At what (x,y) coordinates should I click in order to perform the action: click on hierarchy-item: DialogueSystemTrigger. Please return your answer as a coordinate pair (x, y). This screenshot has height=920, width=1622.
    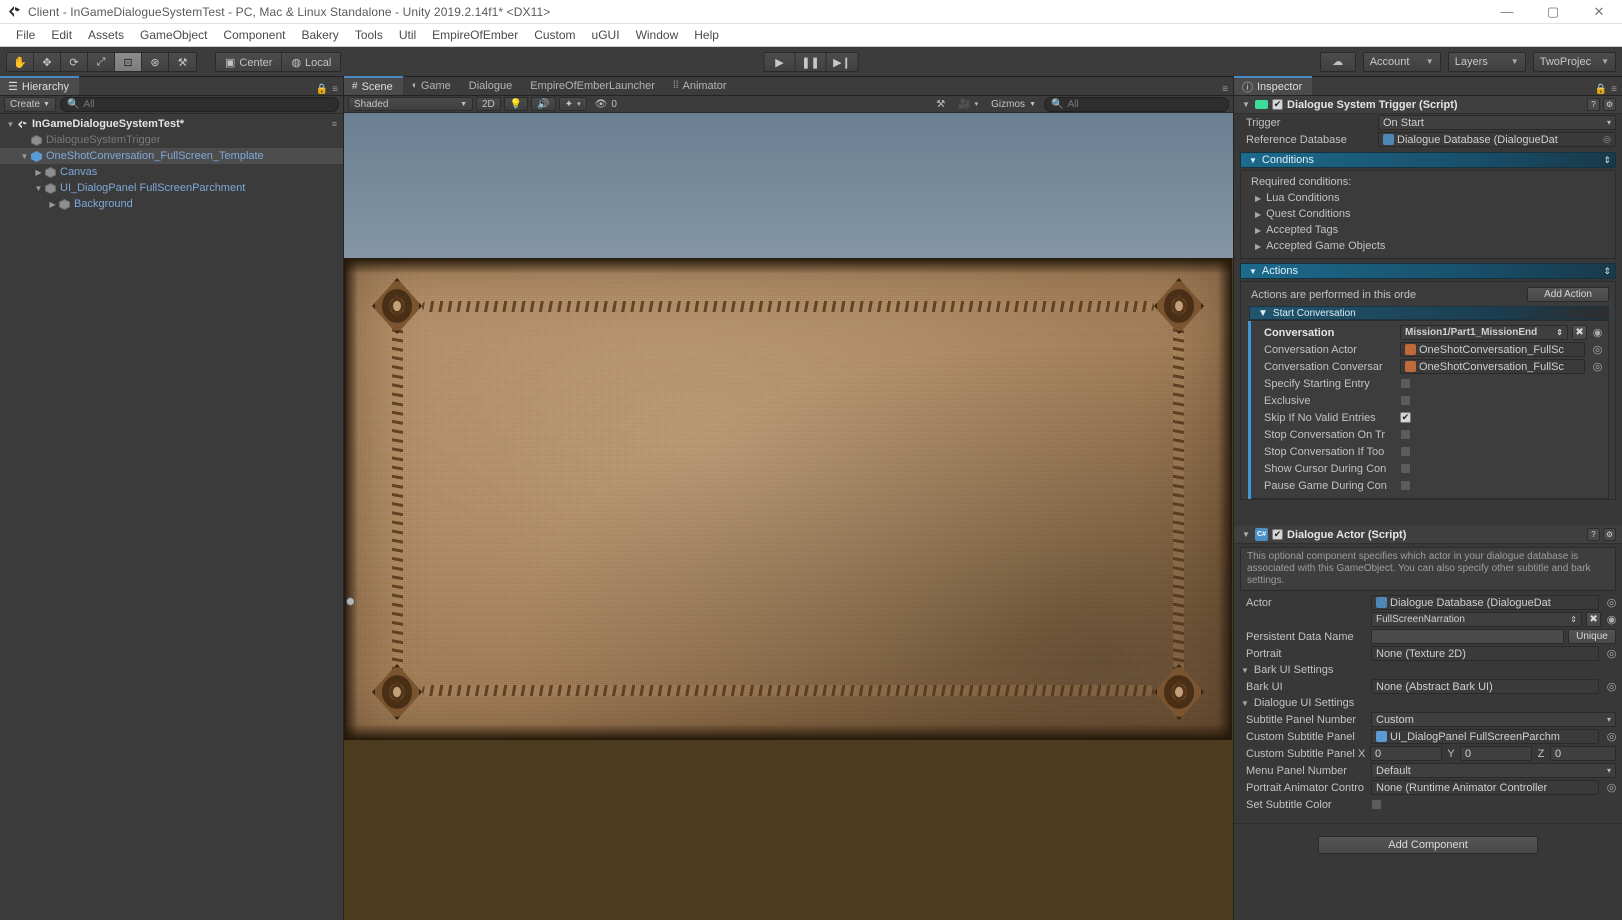
    Looking at the image, I should click on (171, 140).